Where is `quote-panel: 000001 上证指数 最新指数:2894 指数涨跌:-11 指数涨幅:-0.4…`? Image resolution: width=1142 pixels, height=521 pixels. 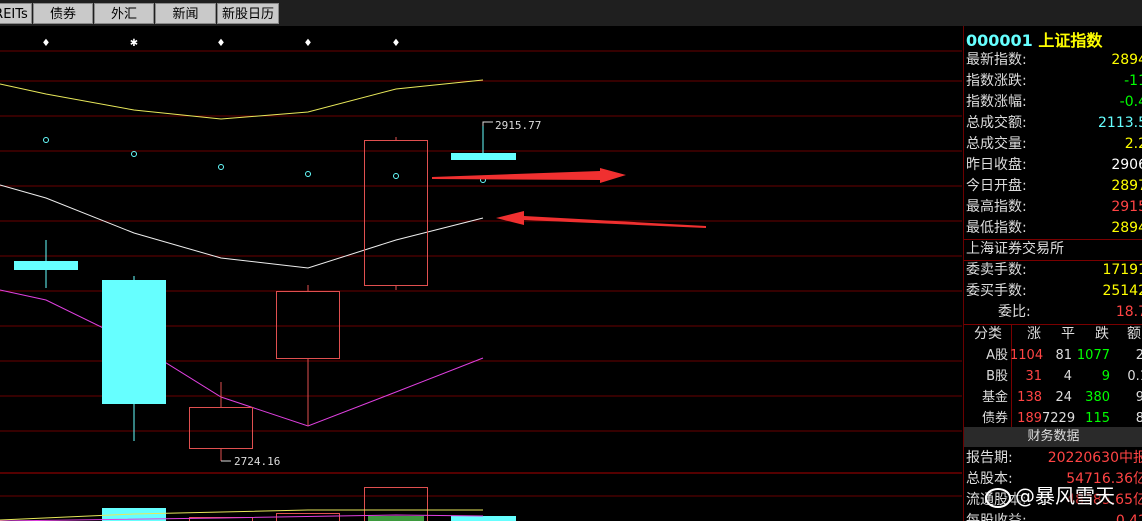
quote-panel: 000001 上证指数 最新指数:2894 指数涨跌:-11 指数涨幅:-0.4… is located at coordinates (1052, 273).